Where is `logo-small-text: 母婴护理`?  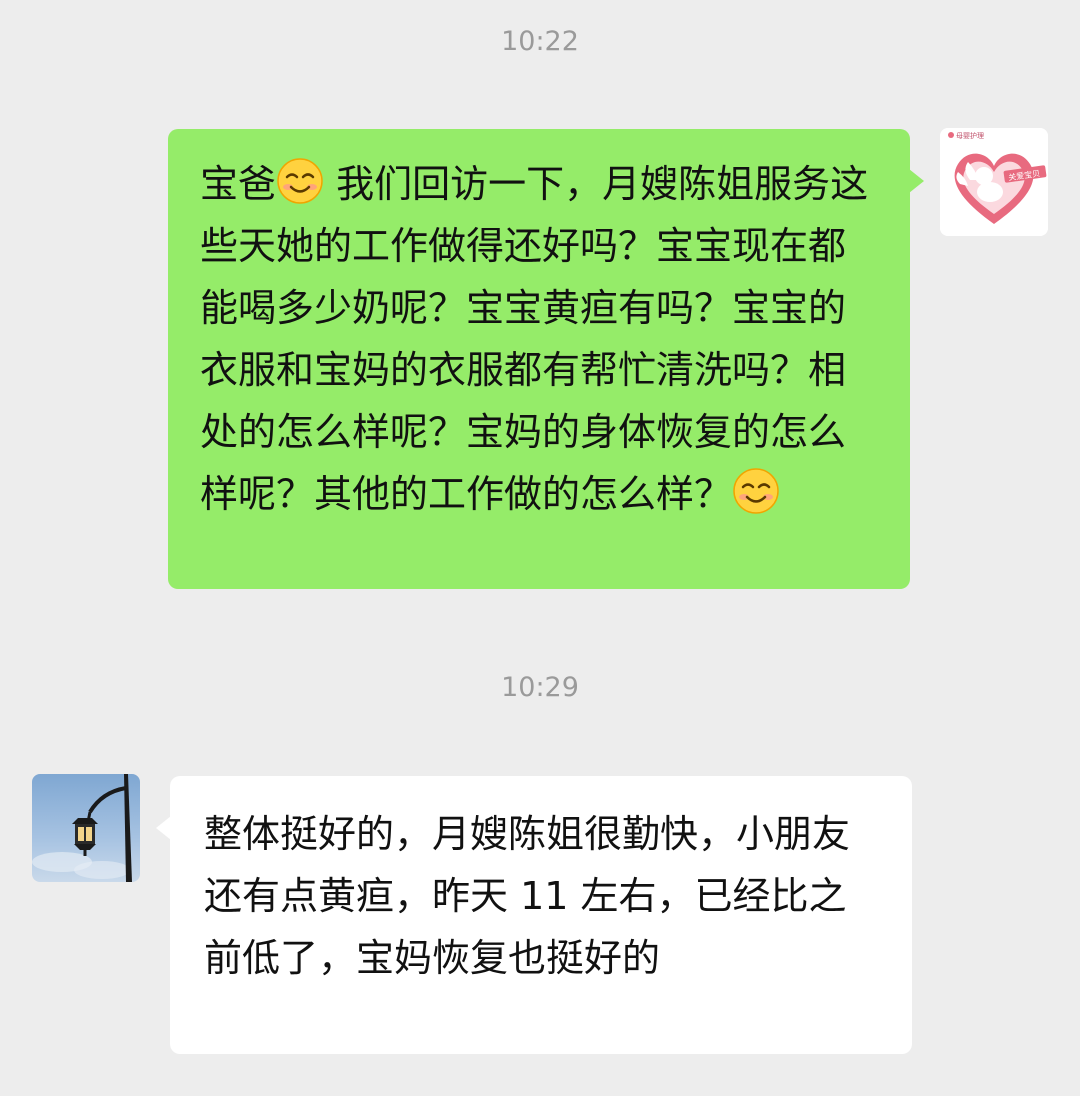 logo-small-text: 母婴护理 is located at coordinates (970, 135).